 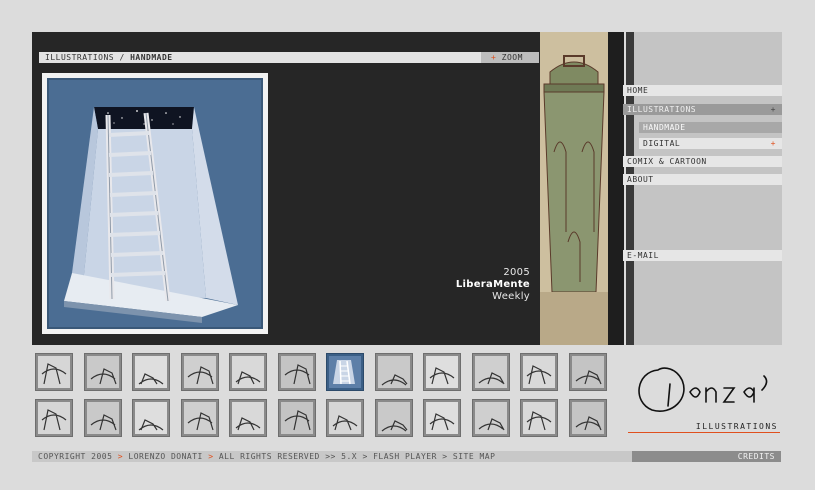 I want to click on zoom-button: + ZOOM, so click(x=510, y=57).